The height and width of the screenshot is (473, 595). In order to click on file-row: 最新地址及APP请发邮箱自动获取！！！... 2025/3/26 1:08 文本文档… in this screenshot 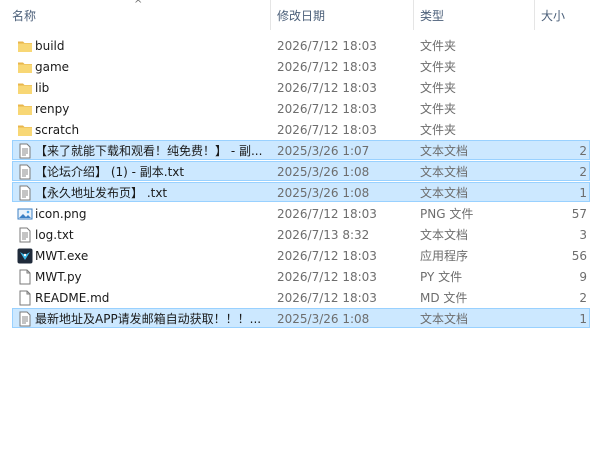, I will do `click(301, 318)`.